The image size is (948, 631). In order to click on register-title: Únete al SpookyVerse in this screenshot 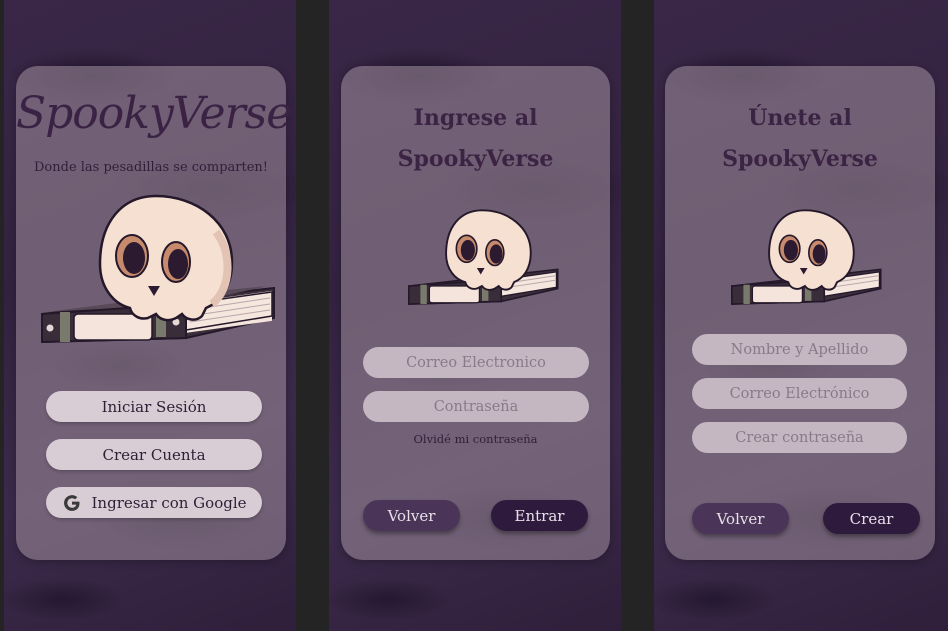, I will do `click(800, 139)`.